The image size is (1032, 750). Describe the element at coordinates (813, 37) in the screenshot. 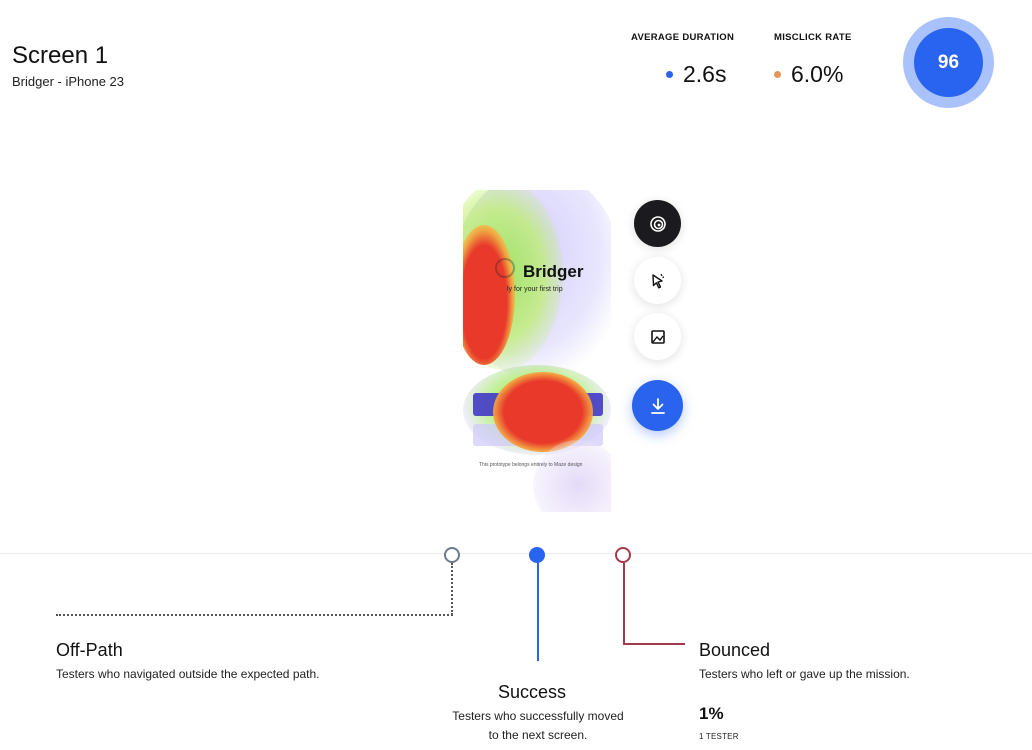

I see `misclick-rate-label: MISCLICK RATE` at that location.